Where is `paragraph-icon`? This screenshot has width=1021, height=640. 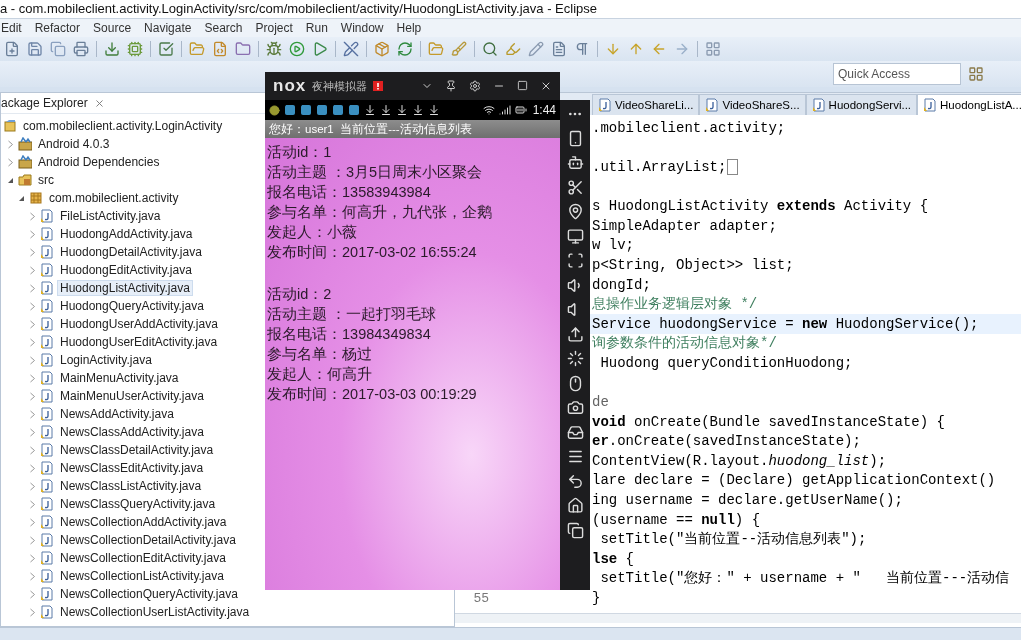 paragraph-icon is located at coordinates (582, 49).